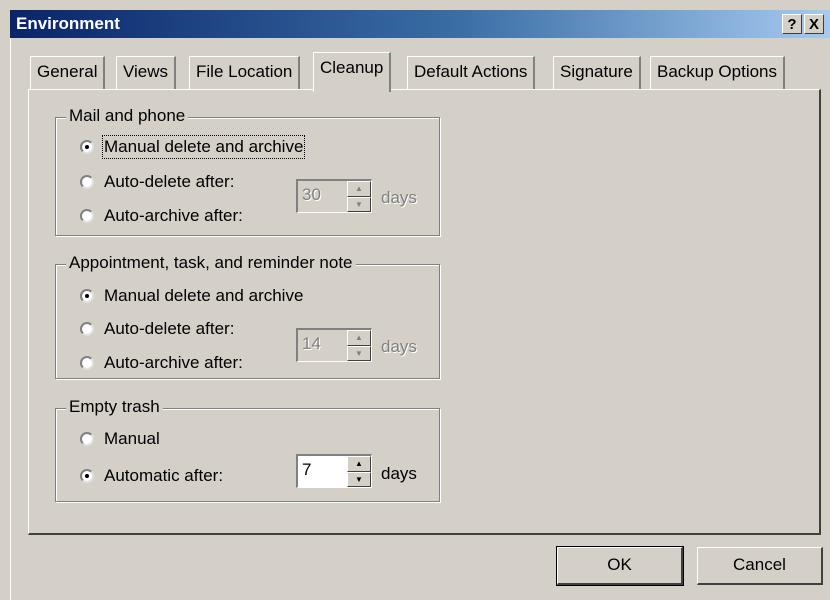  I want to click on tab-default-actions: Default Actions, so click(471, 73).